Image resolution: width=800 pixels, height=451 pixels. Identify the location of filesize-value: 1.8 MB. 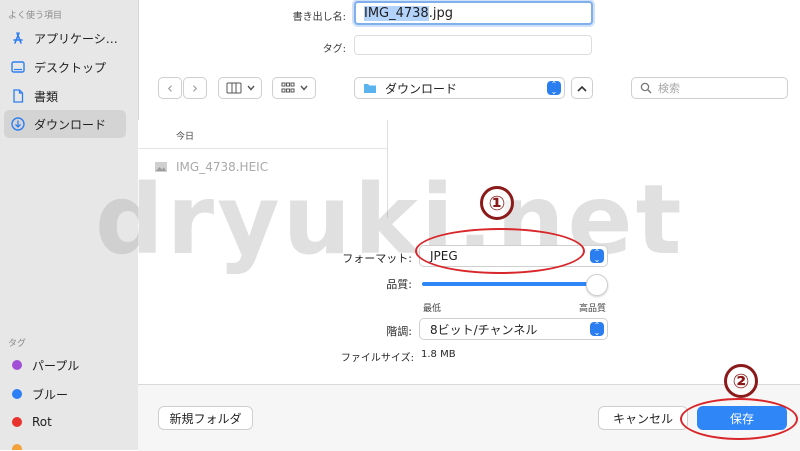
(438, 354).